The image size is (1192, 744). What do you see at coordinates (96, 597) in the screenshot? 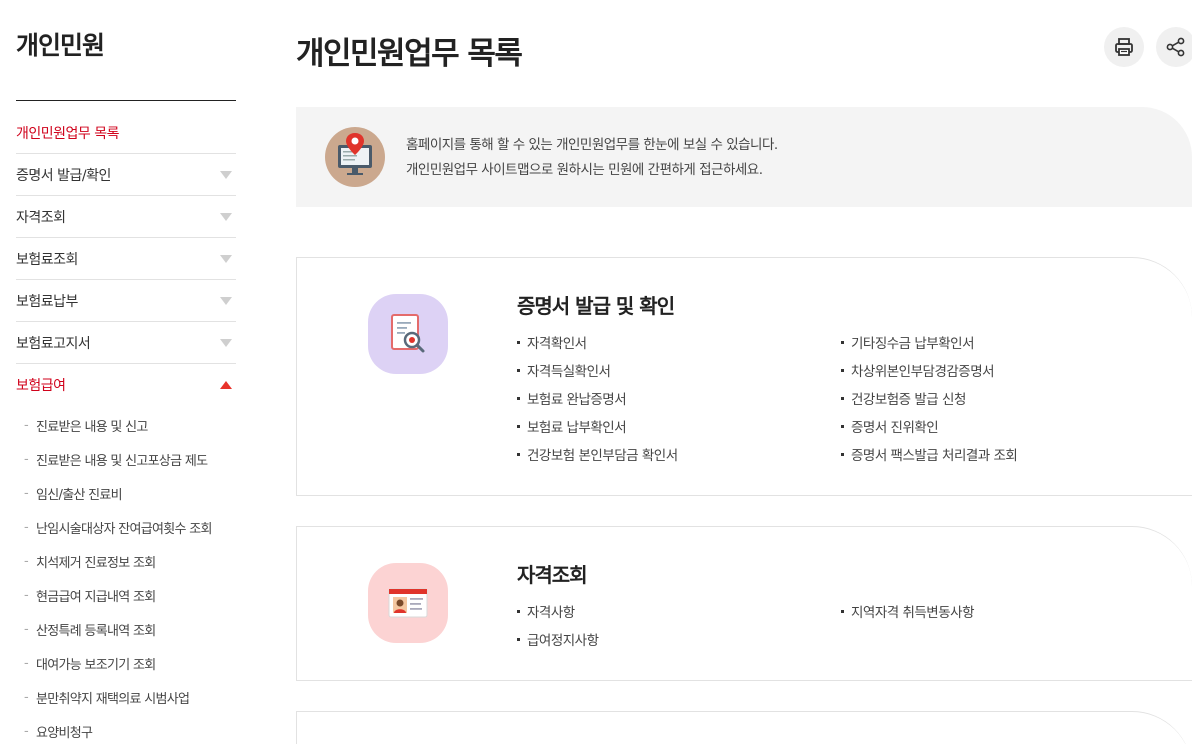
I see `submenu-item-label: 현금급여 지급내역 조회` at bounding box center [96, 597].